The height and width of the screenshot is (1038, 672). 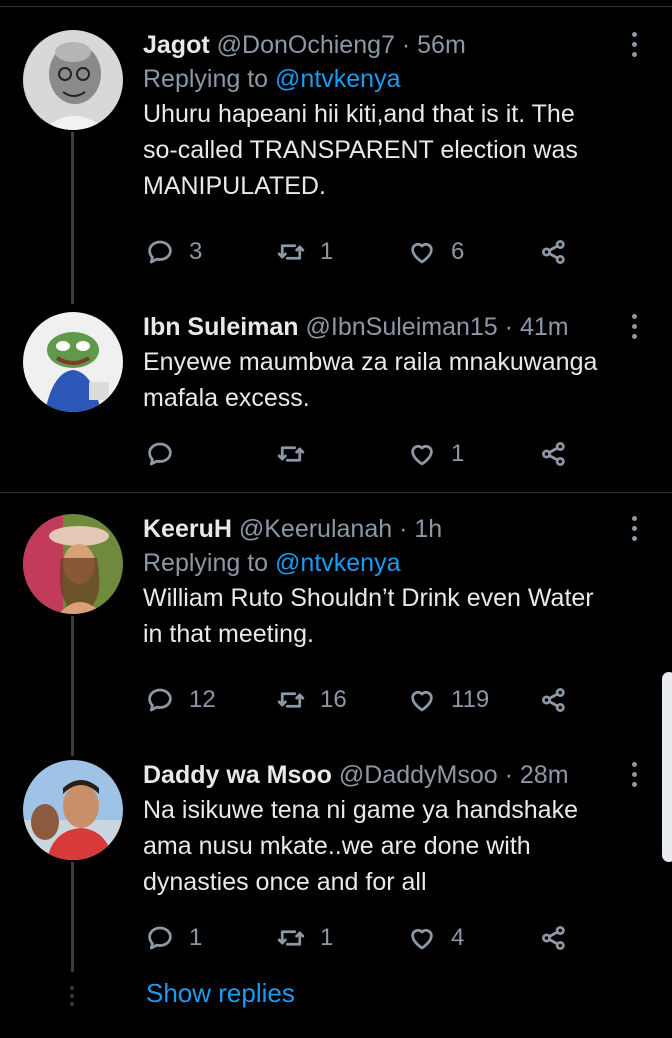 What do you see at coordinates (667, 767) in the screenshot?
I see `scrollbar` at bounding box center [667, 767].